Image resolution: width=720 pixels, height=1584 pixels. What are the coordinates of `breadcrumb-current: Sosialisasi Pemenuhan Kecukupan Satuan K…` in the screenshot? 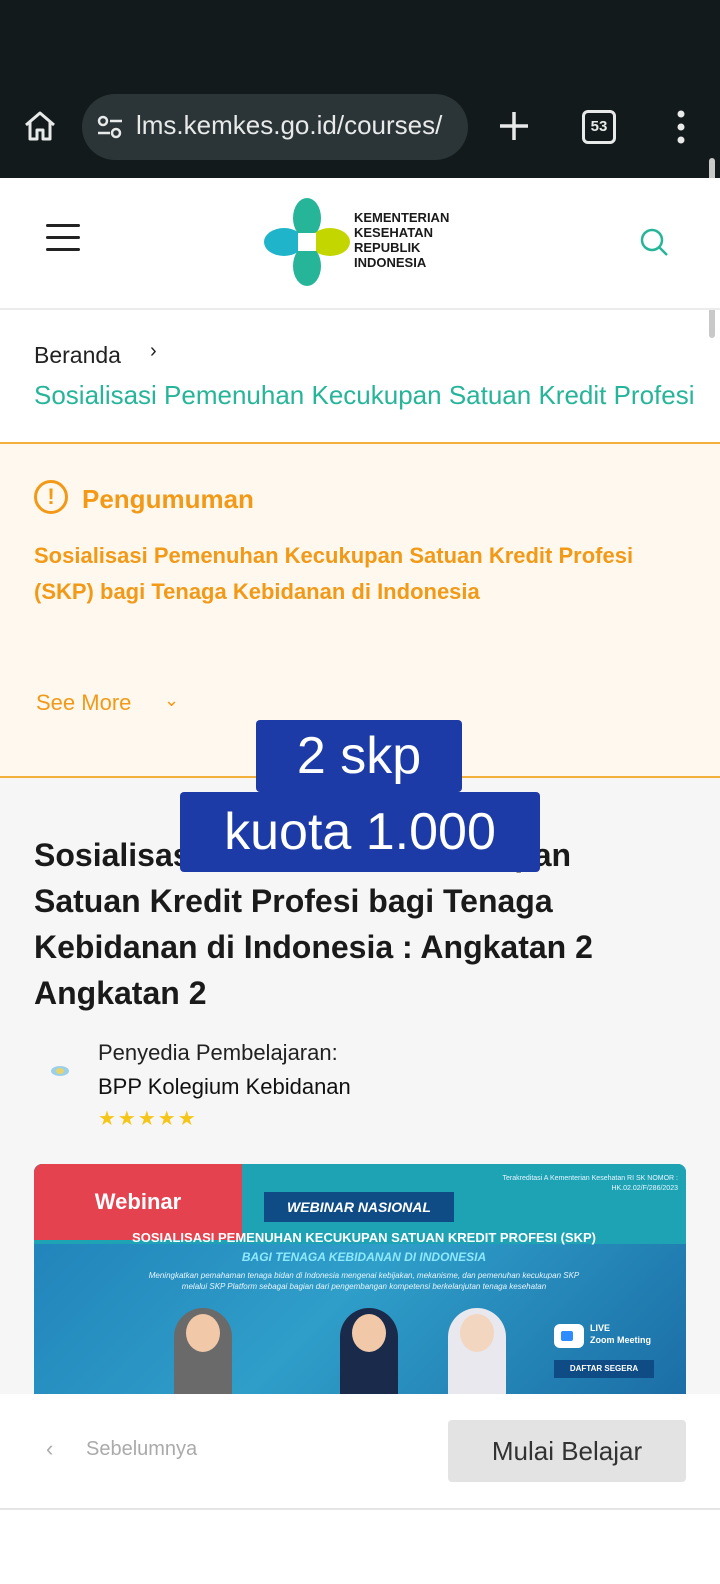 It's located at (364, 395).